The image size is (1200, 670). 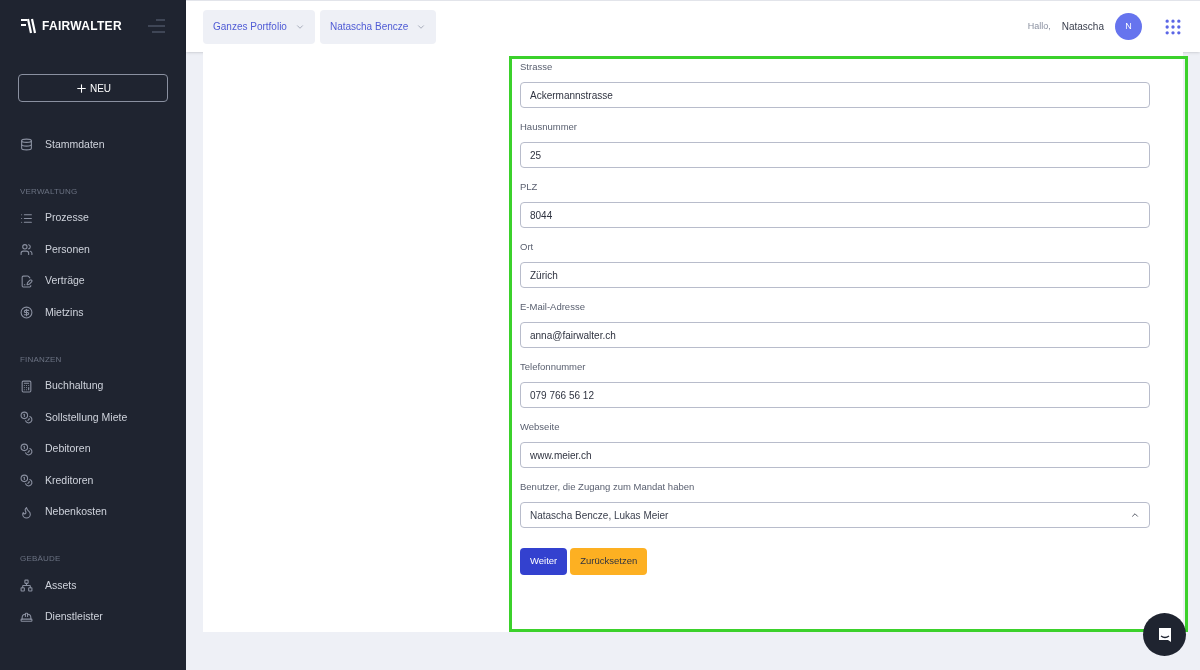 What do you see at coordinates (26, 218) in the screenshot?
I see `list-icon` at bounding box center [26, 218].